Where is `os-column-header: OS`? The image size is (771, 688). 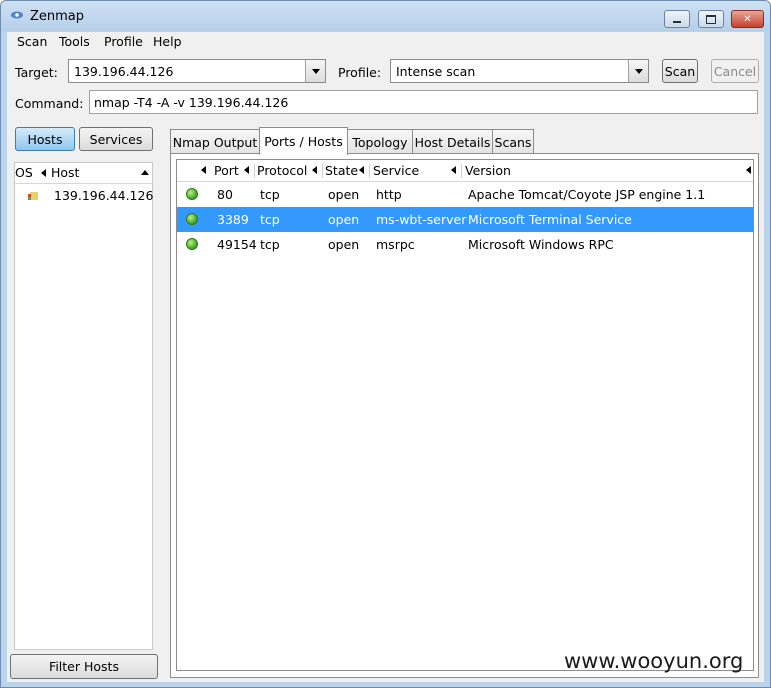
os-column-header: OS is located at coordinates (30, 172).